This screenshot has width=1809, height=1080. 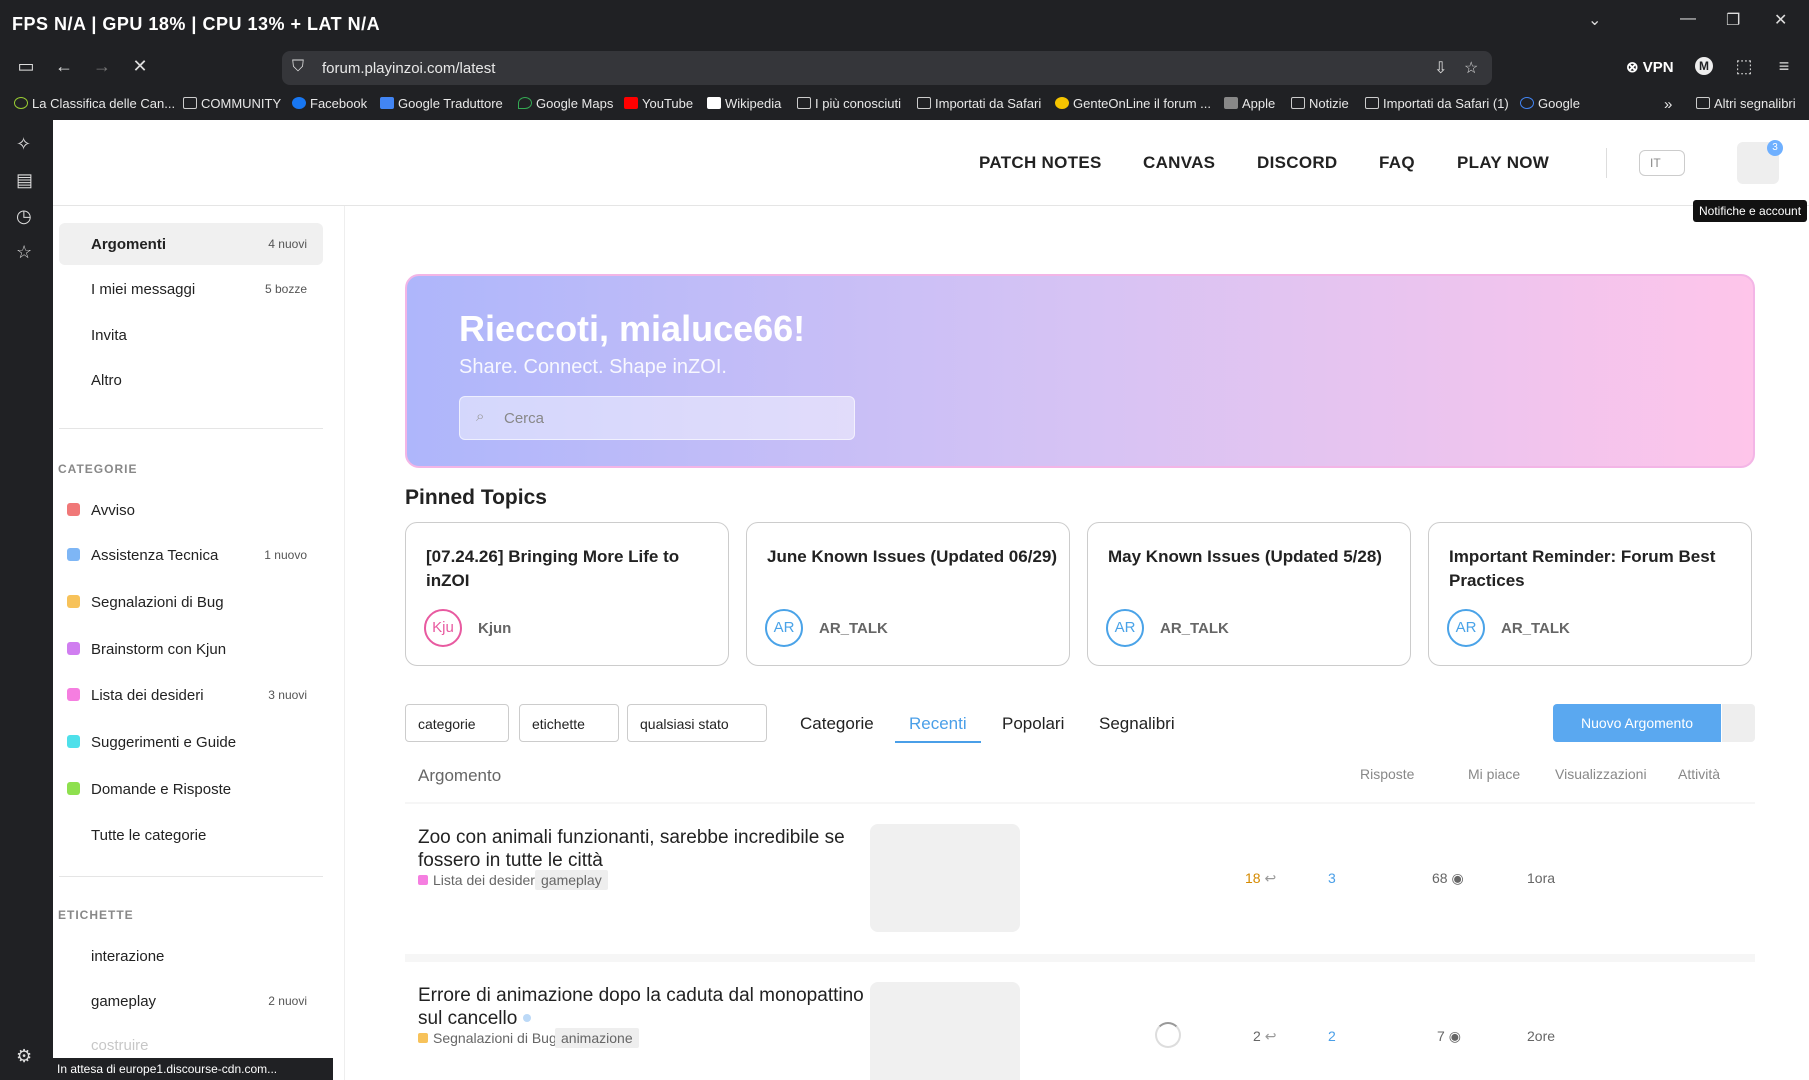 I want to click on save-page-icon: ▤, so click(x=24, y=180).